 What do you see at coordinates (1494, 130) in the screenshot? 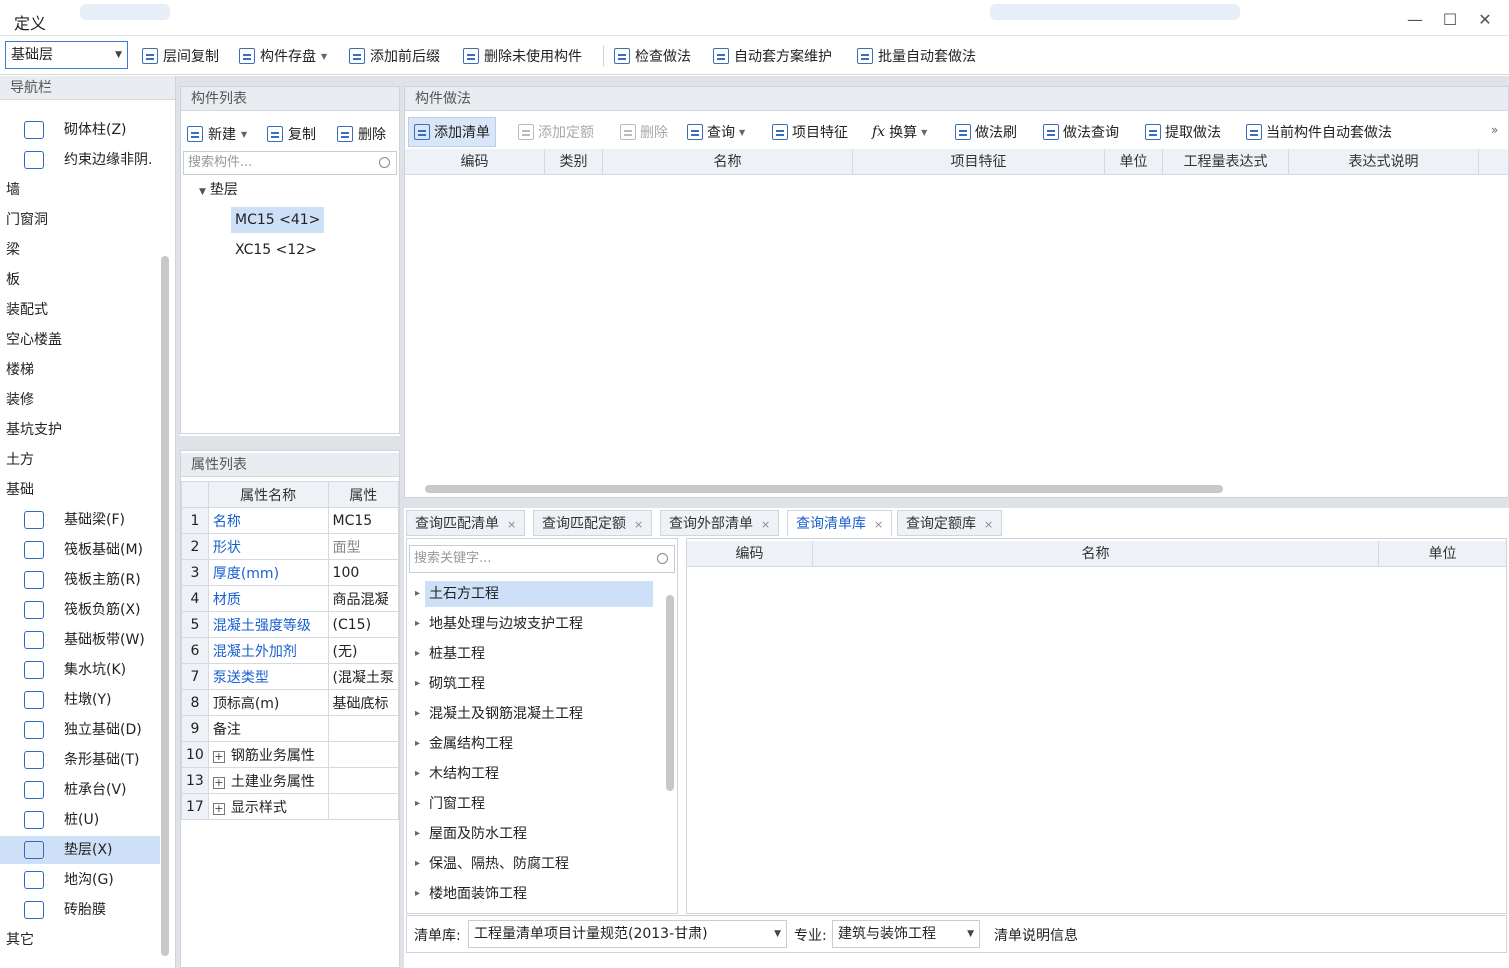
I see `more-tools-button: »` at bounding box center [1494, 130].